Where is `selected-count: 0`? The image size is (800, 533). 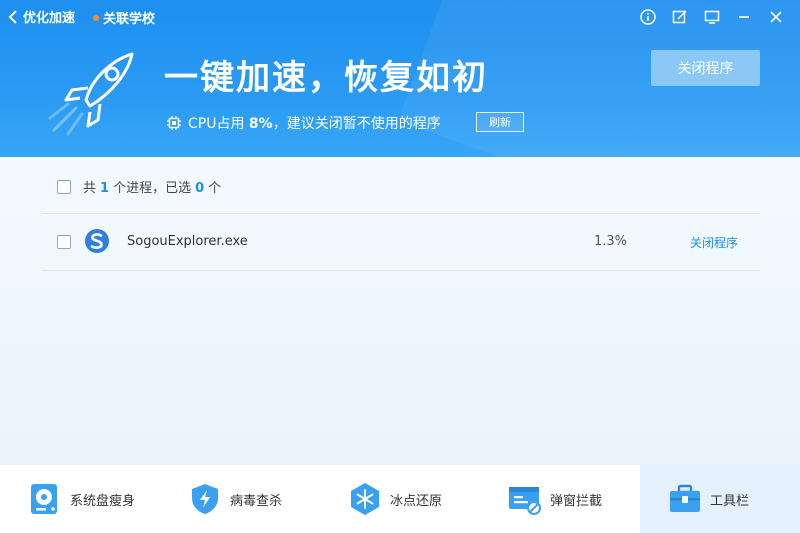 selected-count: 0 is located at coordinates (200, 188).